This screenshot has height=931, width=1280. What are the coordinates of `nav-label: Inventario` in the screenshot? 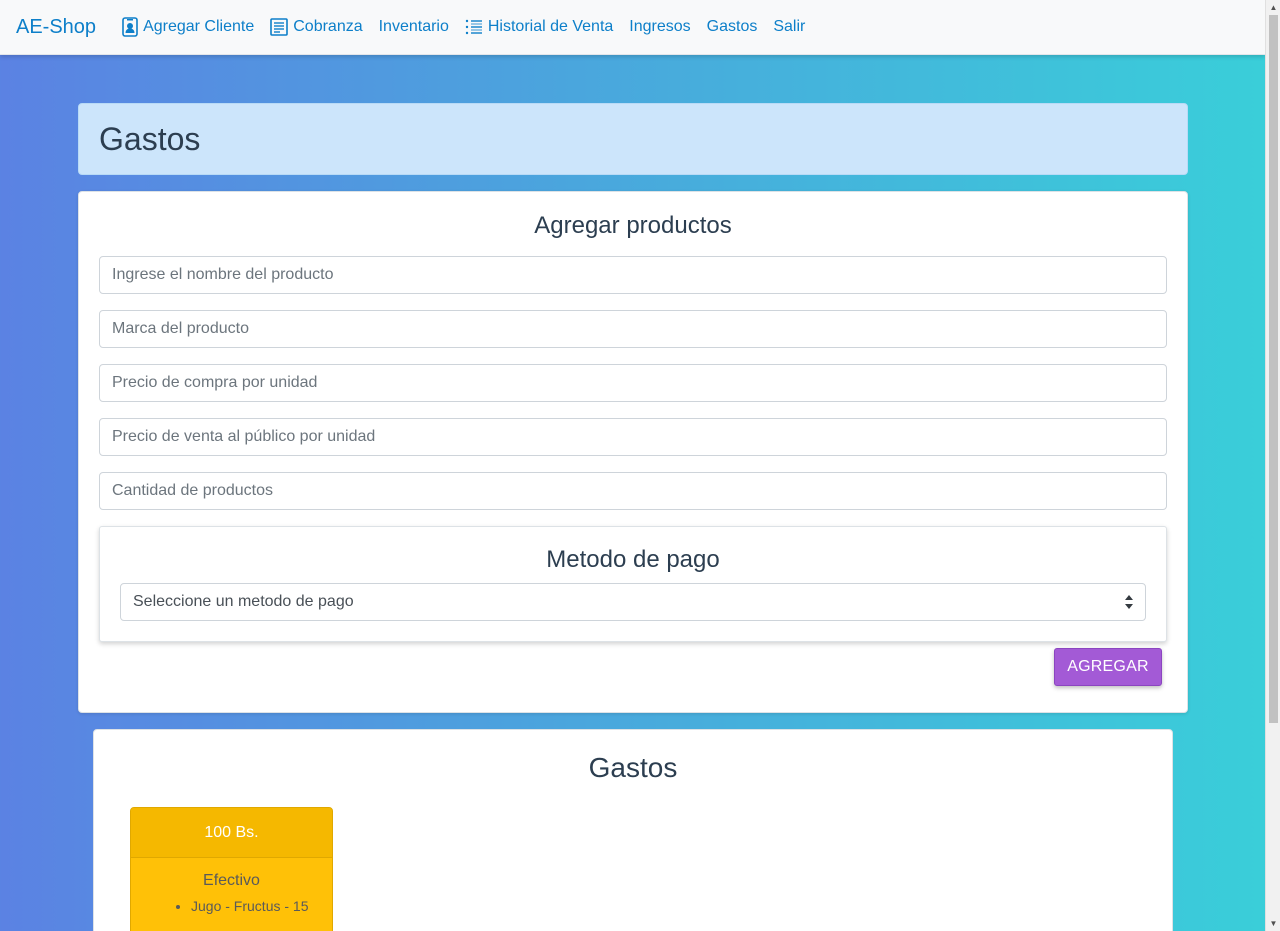 It's located at (413, 26).